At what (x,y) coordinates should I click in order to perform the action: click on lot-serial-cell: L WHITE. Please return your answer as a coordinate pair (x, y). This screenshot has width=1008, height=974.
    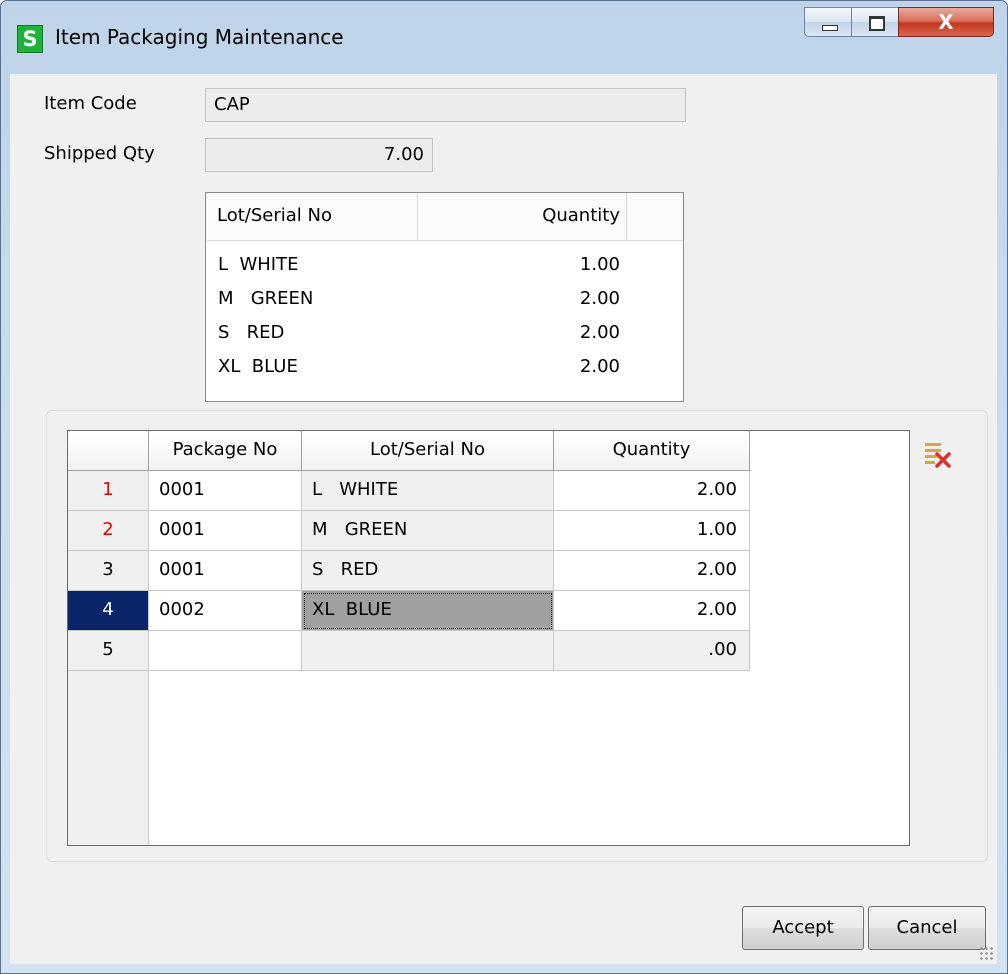
    Looking at the image, I should click on (428, 491).